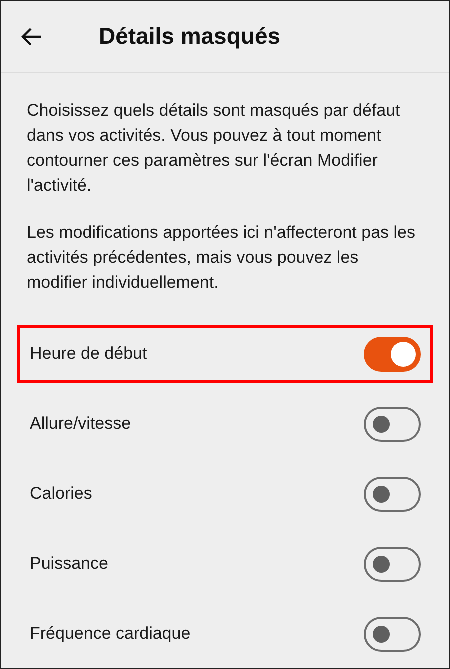 Image resolution: width=450 pixels, height=669 pixels. I want to click on setting-label: Calories, so click(61, 494).